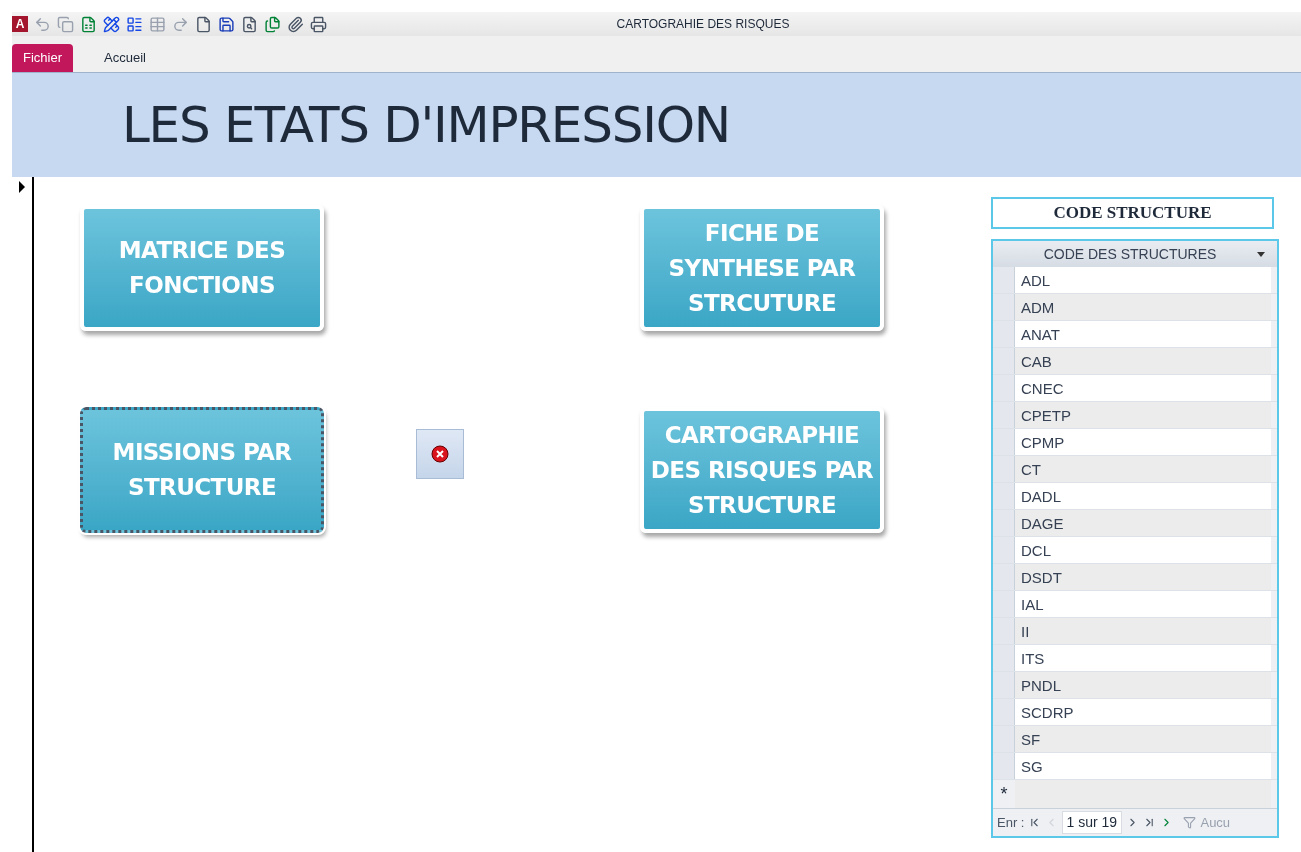 The width and height of the screenshot is (1301, 852). Describe the element at coordinates (157, 24) in the screenshot. I see `table-icon` at that location.